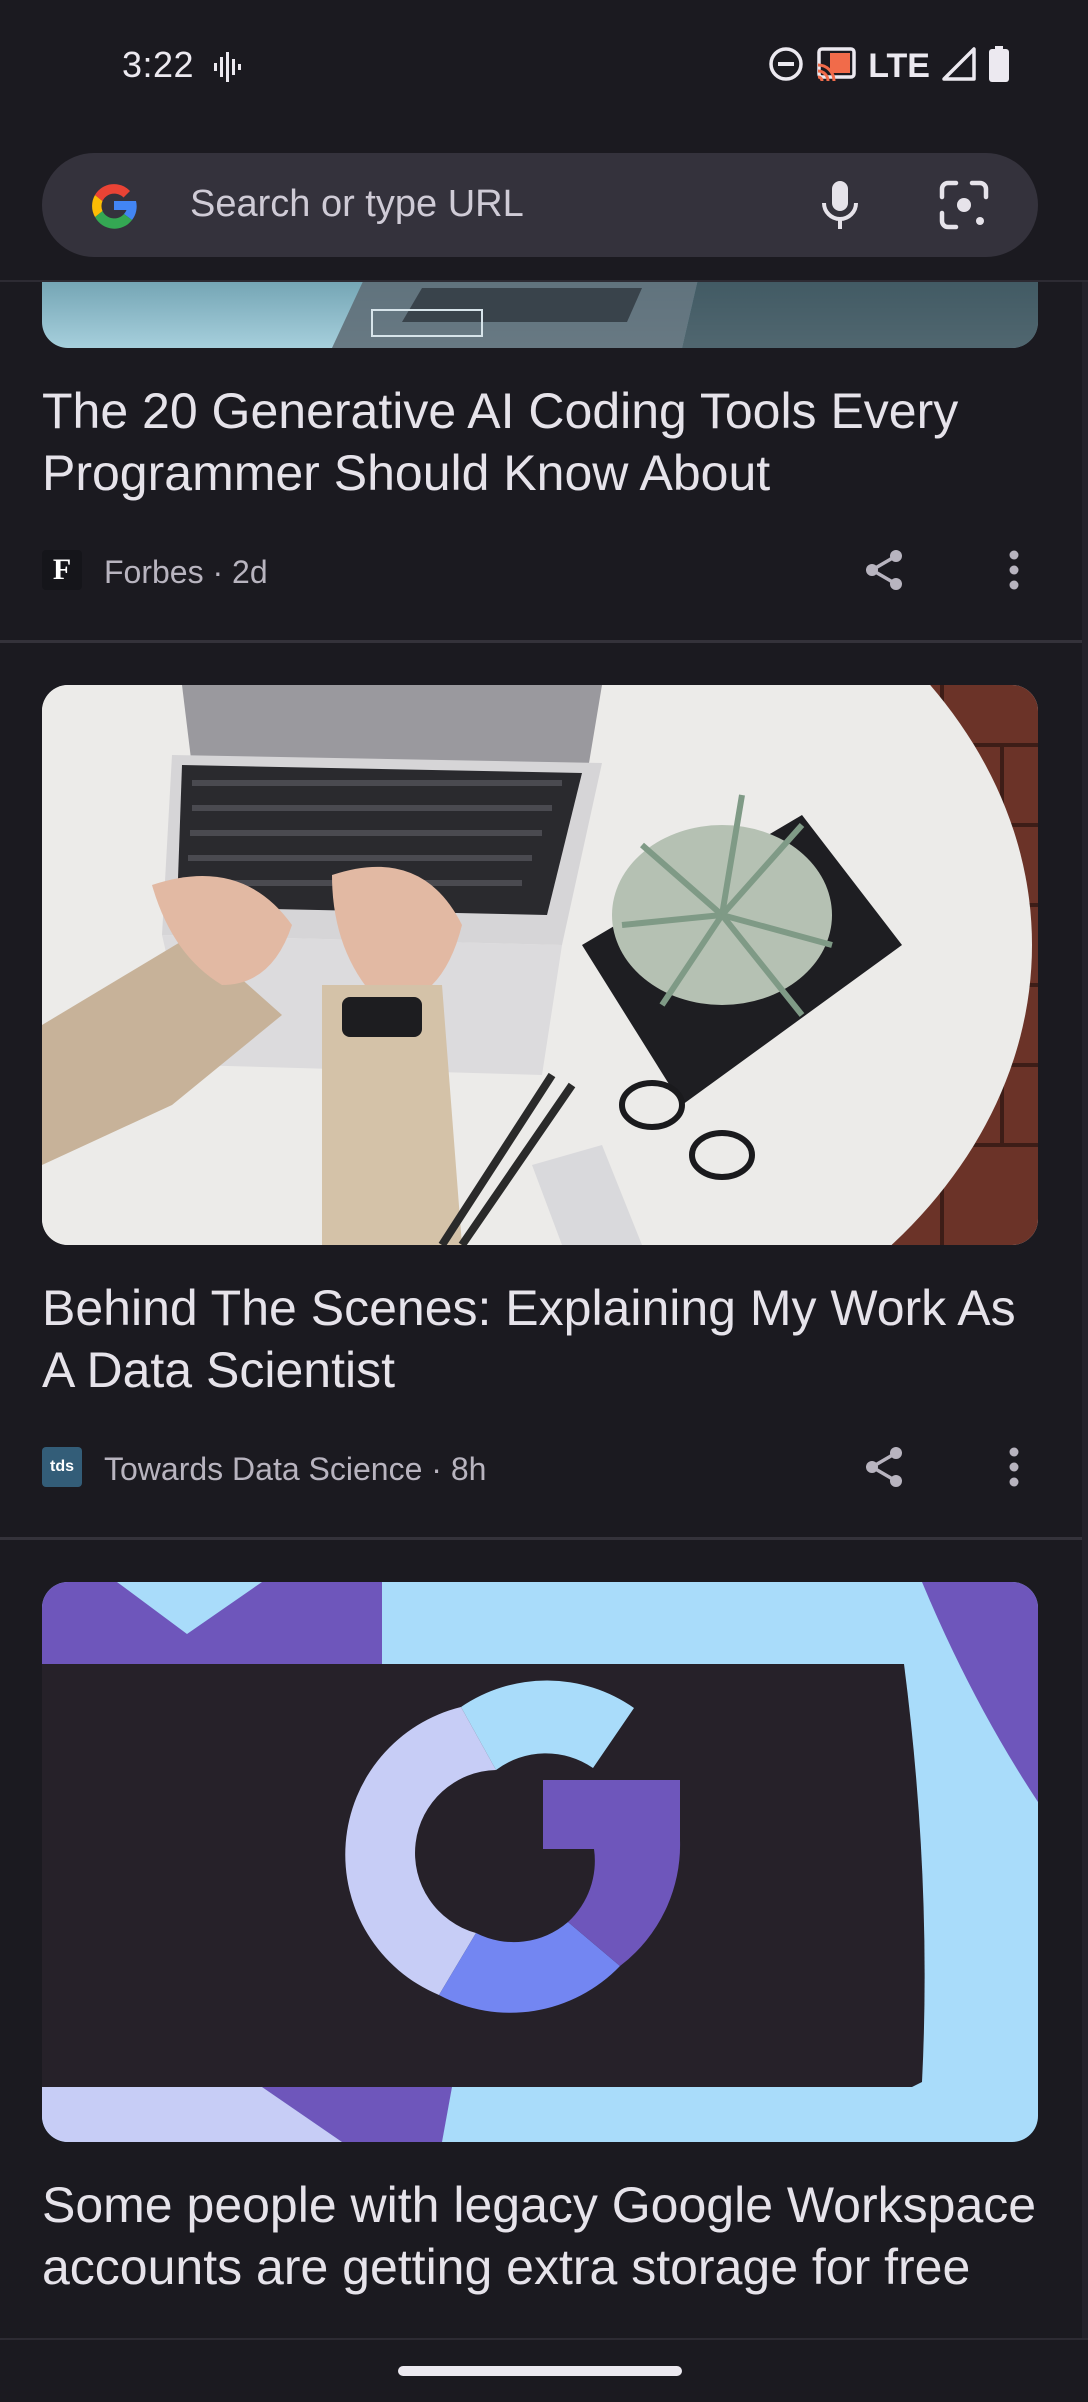 This screenshot has height=2402, width=1088. I want to click on gesture-nav-bar, so click(544, 2370).